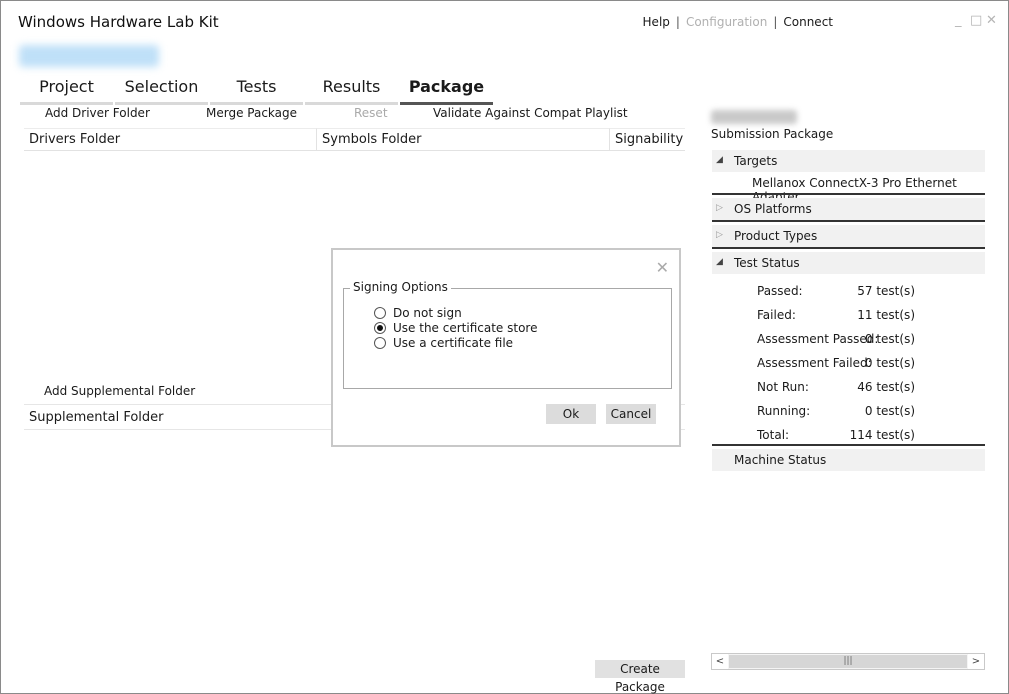  Describe the element at coordinates (808, 22) in the screenshot. I see `connect-link: Connect` at that location.